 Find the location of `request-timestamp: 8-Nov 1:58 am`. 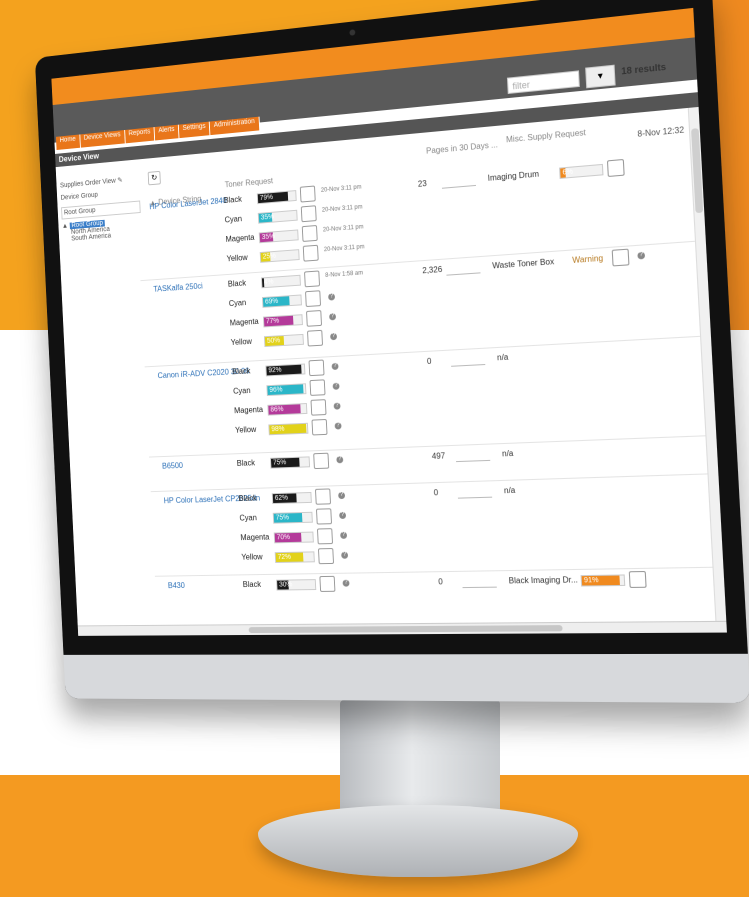

request-timestamp: 8-Nov 1:58 am is located at coordinates (344, 274).